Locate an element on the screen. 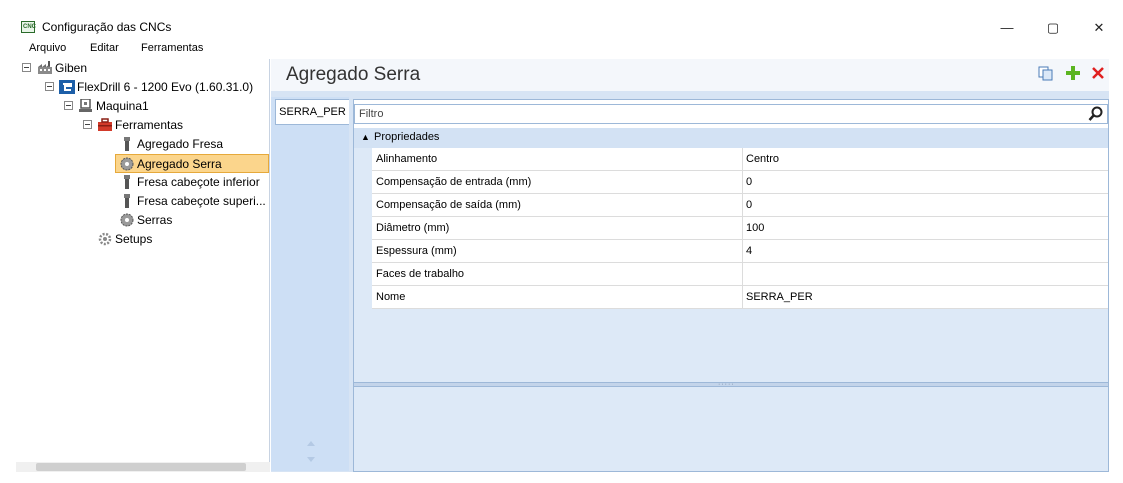 This screenshot has height=483, width=1123. tab-scroll-up-icon is located at coordinates (311, 443).